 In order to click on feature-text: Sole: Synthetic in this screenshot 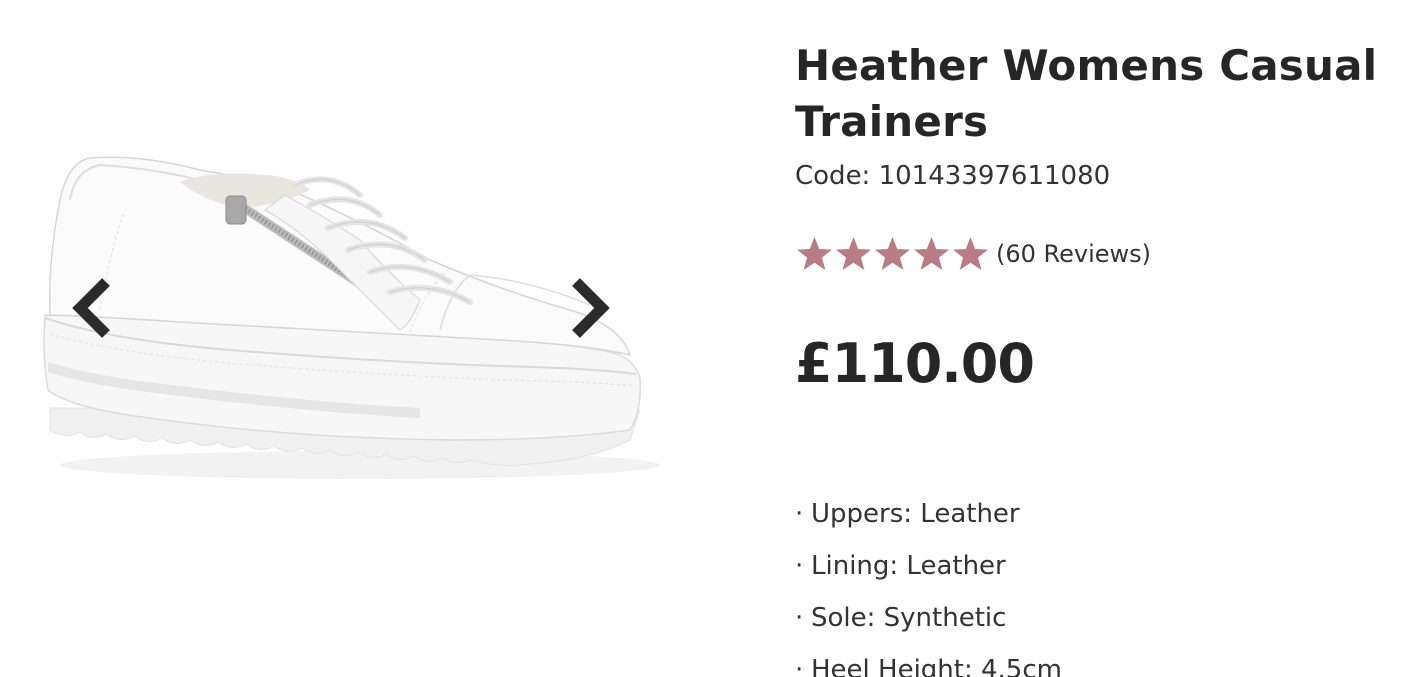, I will do `click(909, 618)`.